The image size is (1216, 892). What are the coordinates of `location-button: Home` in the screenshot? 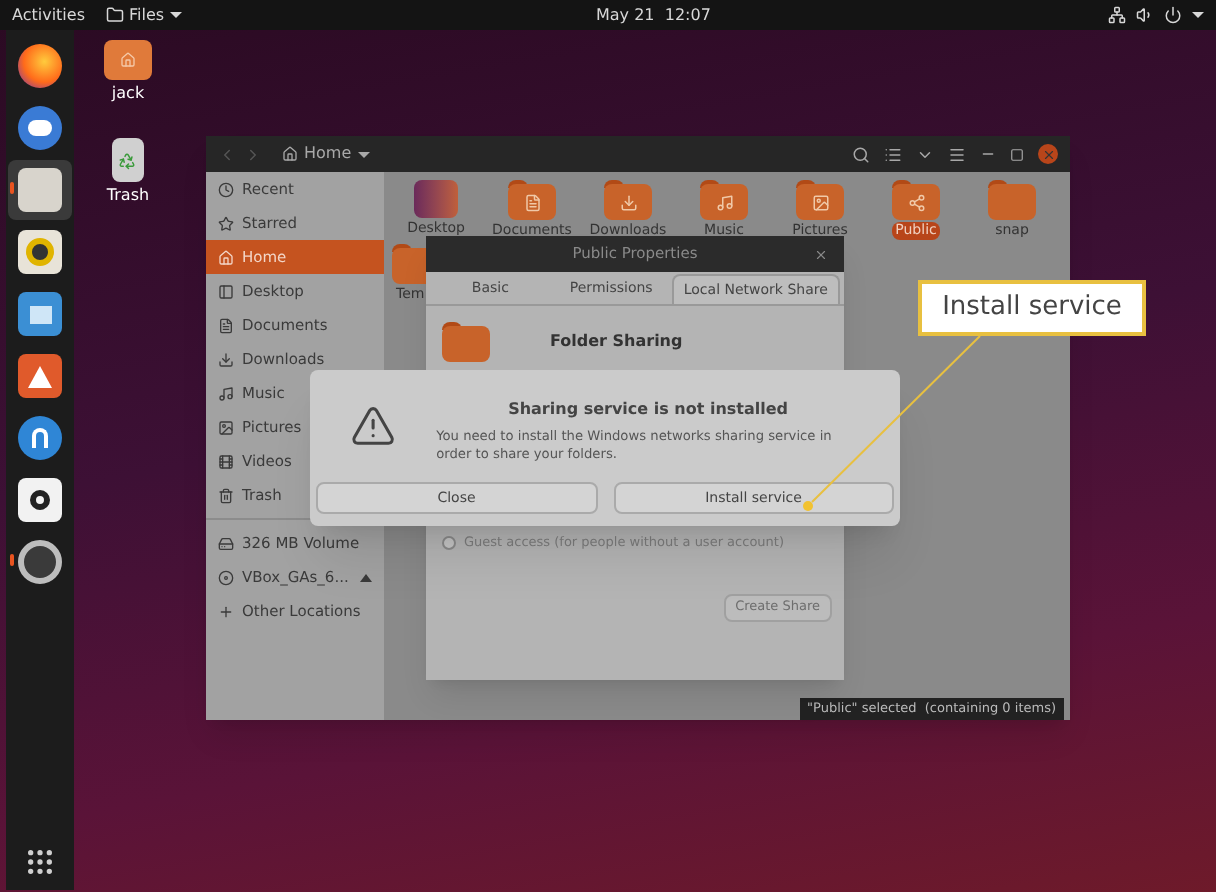 It's located at (326, 154).